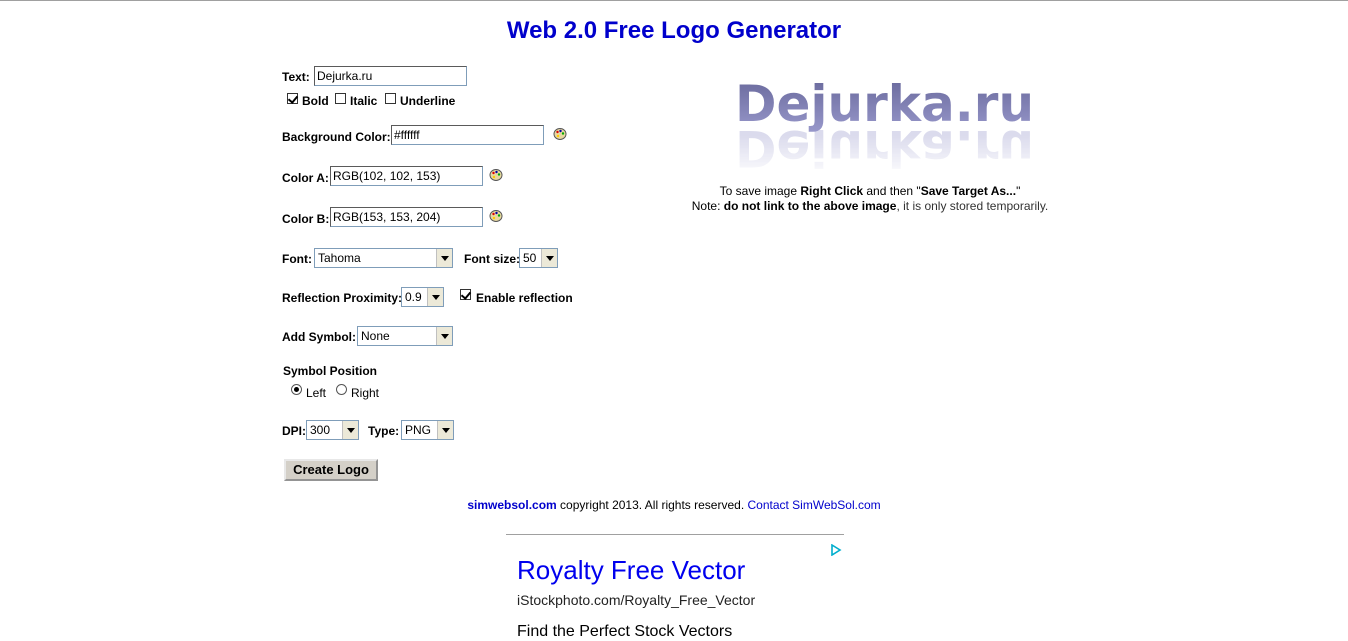  I want to click on save-mid: and then ", so click(892, 191).